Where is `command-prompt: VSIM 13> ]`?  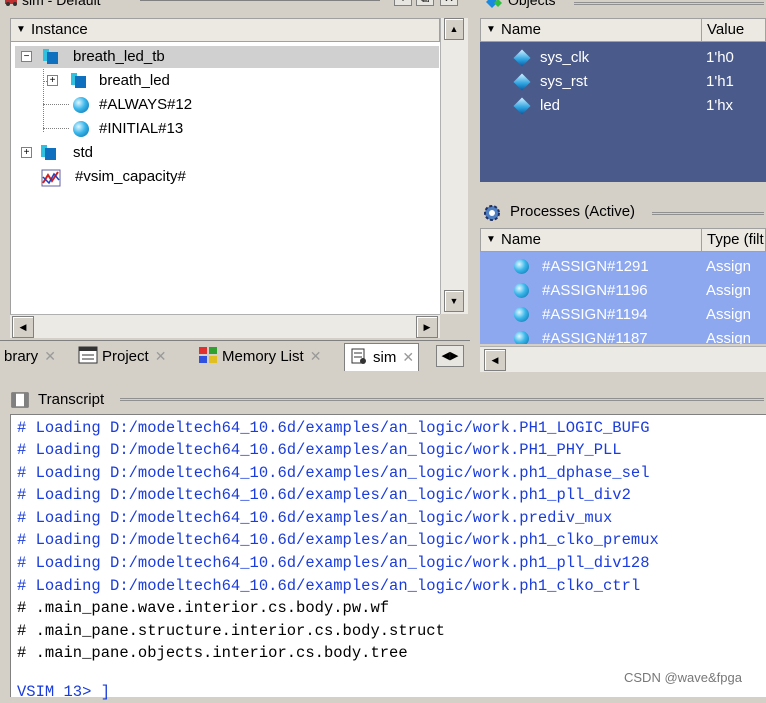 command-prompt: VSIM 13> ] is located at coordinates (63, 692).